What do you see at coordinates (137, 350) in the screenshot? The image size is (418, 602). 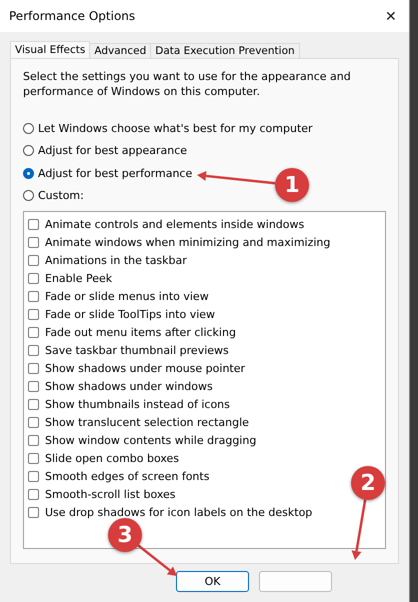 I see `effect-label: Save taskbar thumbnail previews` at bounding box center [137, 350].